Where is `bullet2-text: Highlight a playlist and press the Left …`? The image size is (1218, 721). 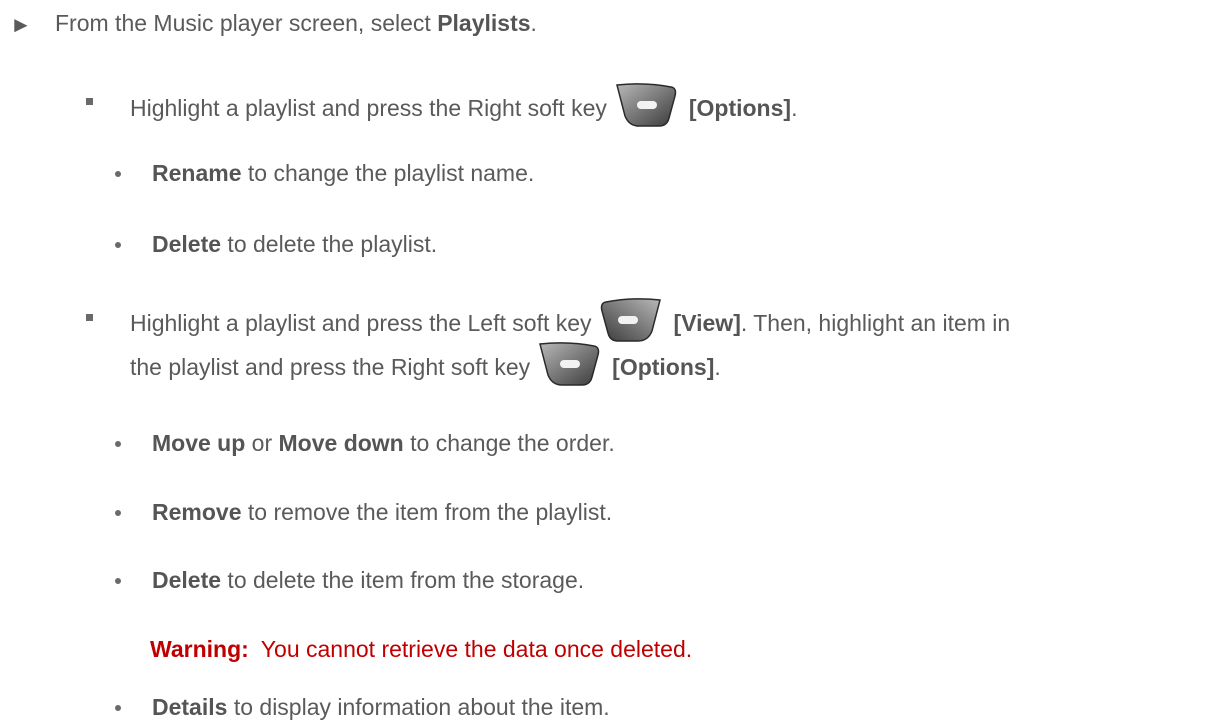 bullet2-text: Highlight a playlist and press the Left … is located at coordinates (361, 322).